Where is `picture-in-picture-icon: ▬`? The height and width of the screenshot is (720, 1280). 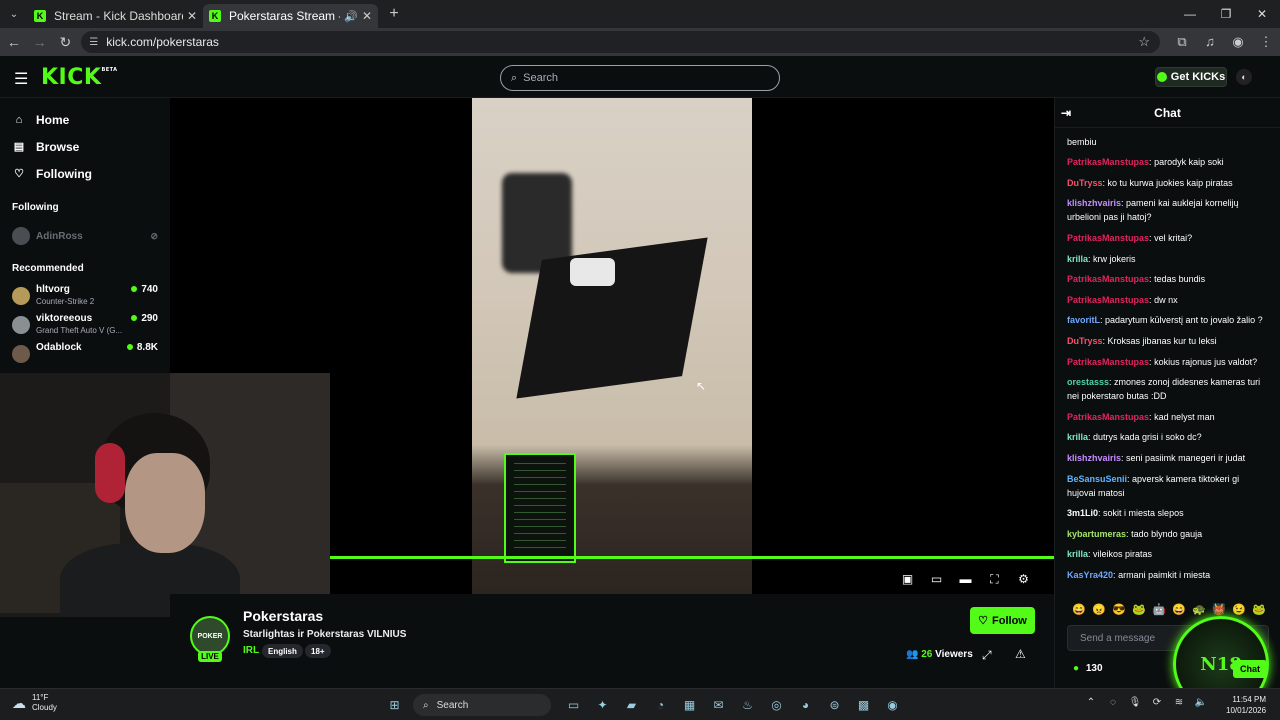 picture-in-picture-icon: ▬ is located at coordinates (965, 579).